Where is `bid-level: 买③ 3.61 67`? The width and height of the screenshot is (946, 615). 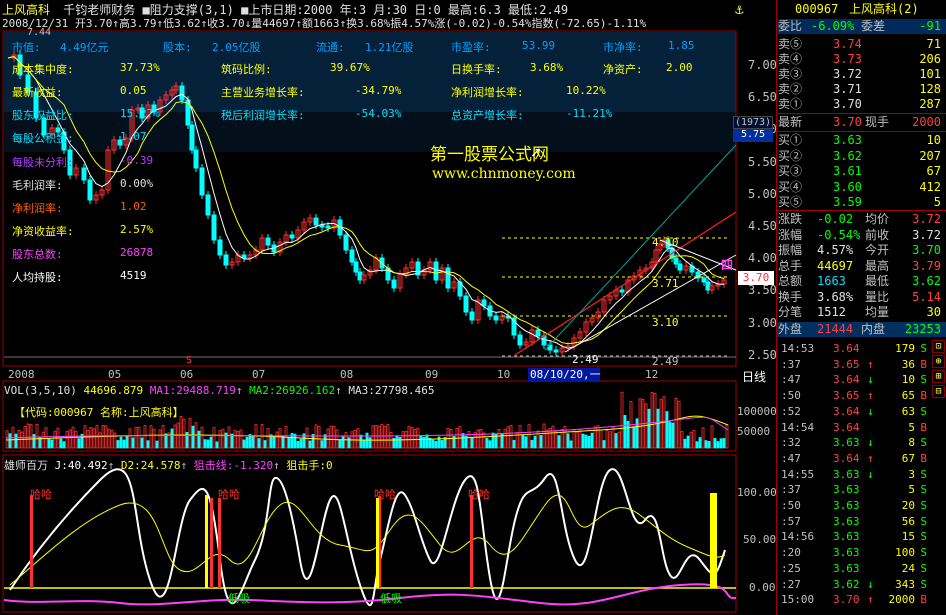 bid-level: 买③ 3.61 67 is located at coordinates (861, 171).